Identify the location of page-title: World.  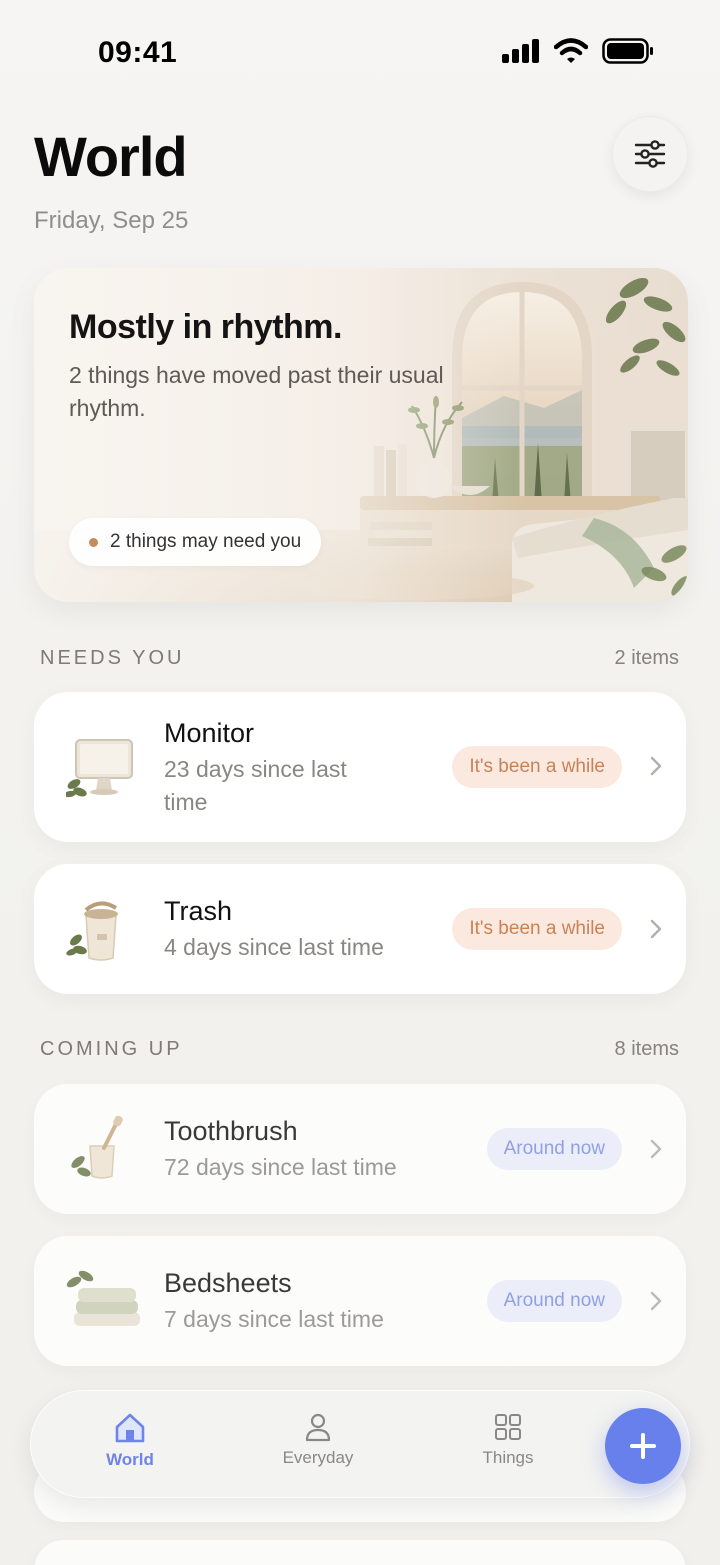
(111, 156).